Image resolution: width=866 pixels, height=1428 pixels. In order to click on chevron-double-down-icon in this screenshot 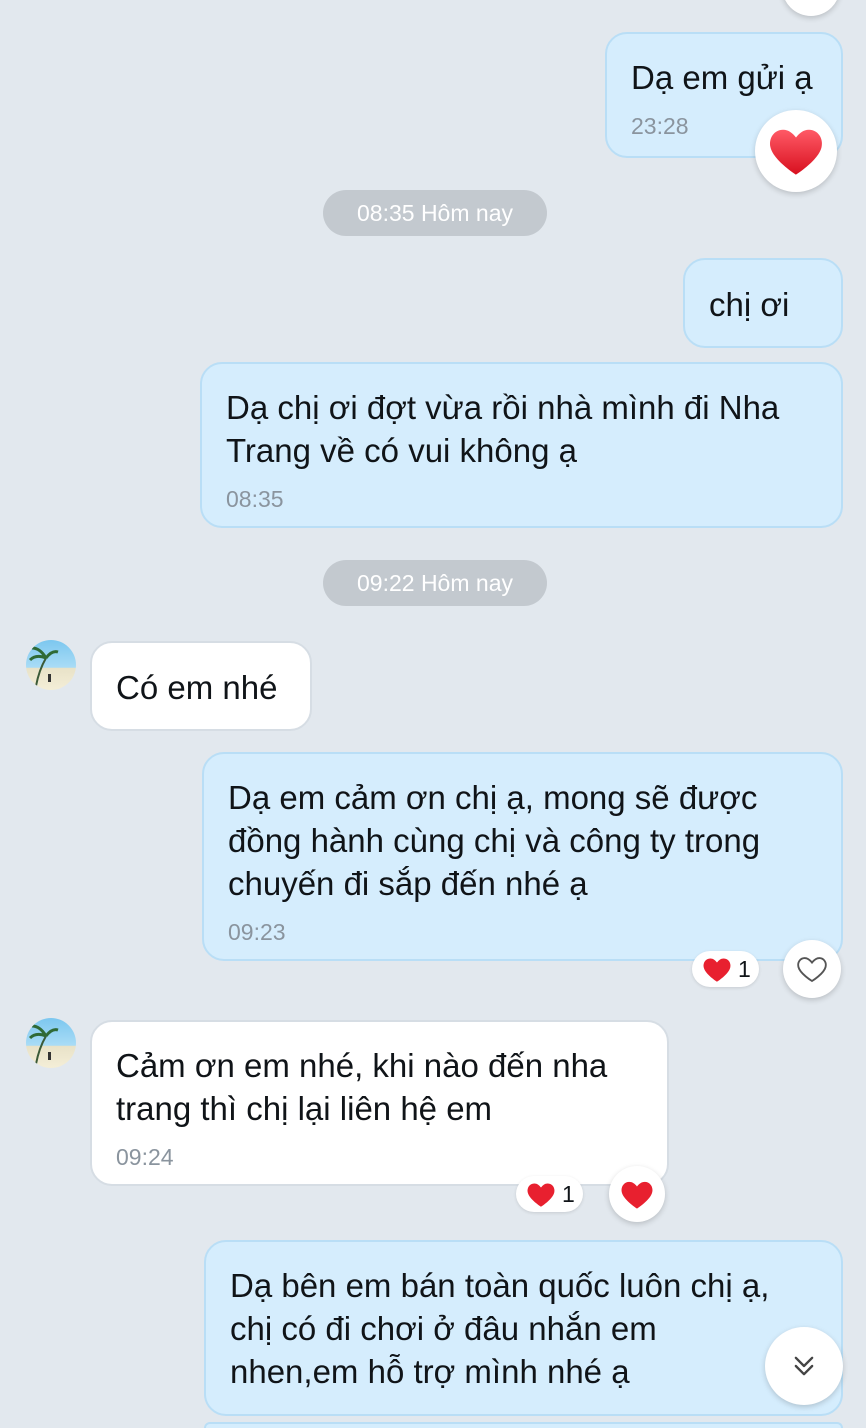, I will do `click(804, 1366)`.